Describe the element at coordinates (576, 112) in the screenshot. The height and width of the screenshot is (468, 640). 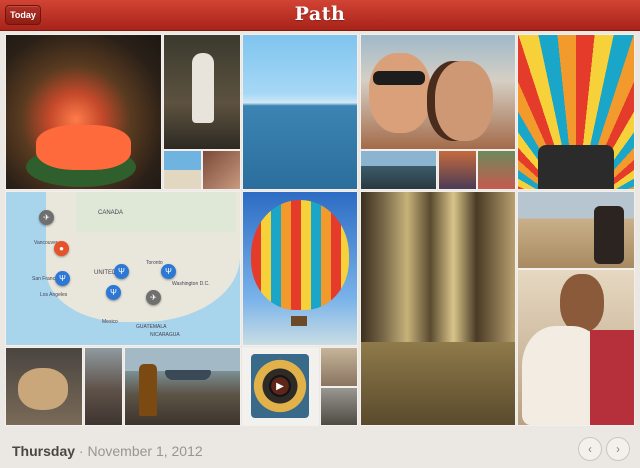
I see `photo-balloon-closeup` at that location.